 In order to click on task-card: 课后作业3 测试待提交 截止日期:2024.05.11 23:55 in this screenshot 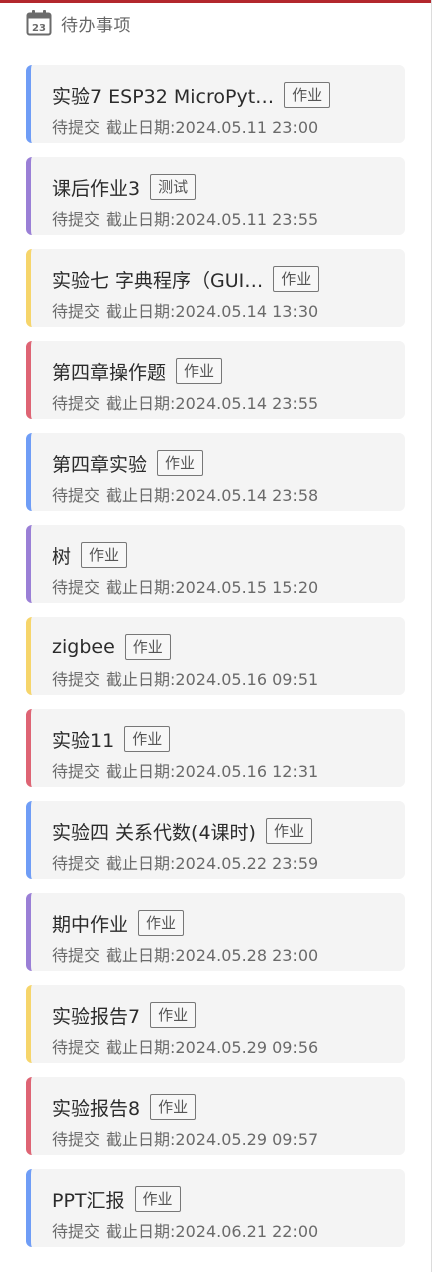, I will do `click(215, 196)`.